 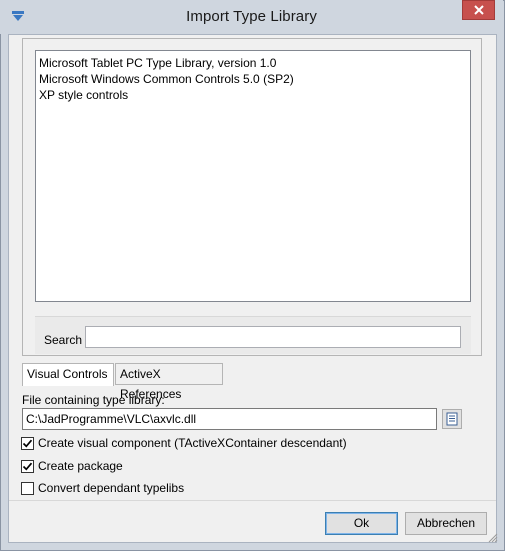 What do you see at coordinates (93, 400) in the screenshot?
I see `file-label: File containing type library:` at bounding box center [93, 400].